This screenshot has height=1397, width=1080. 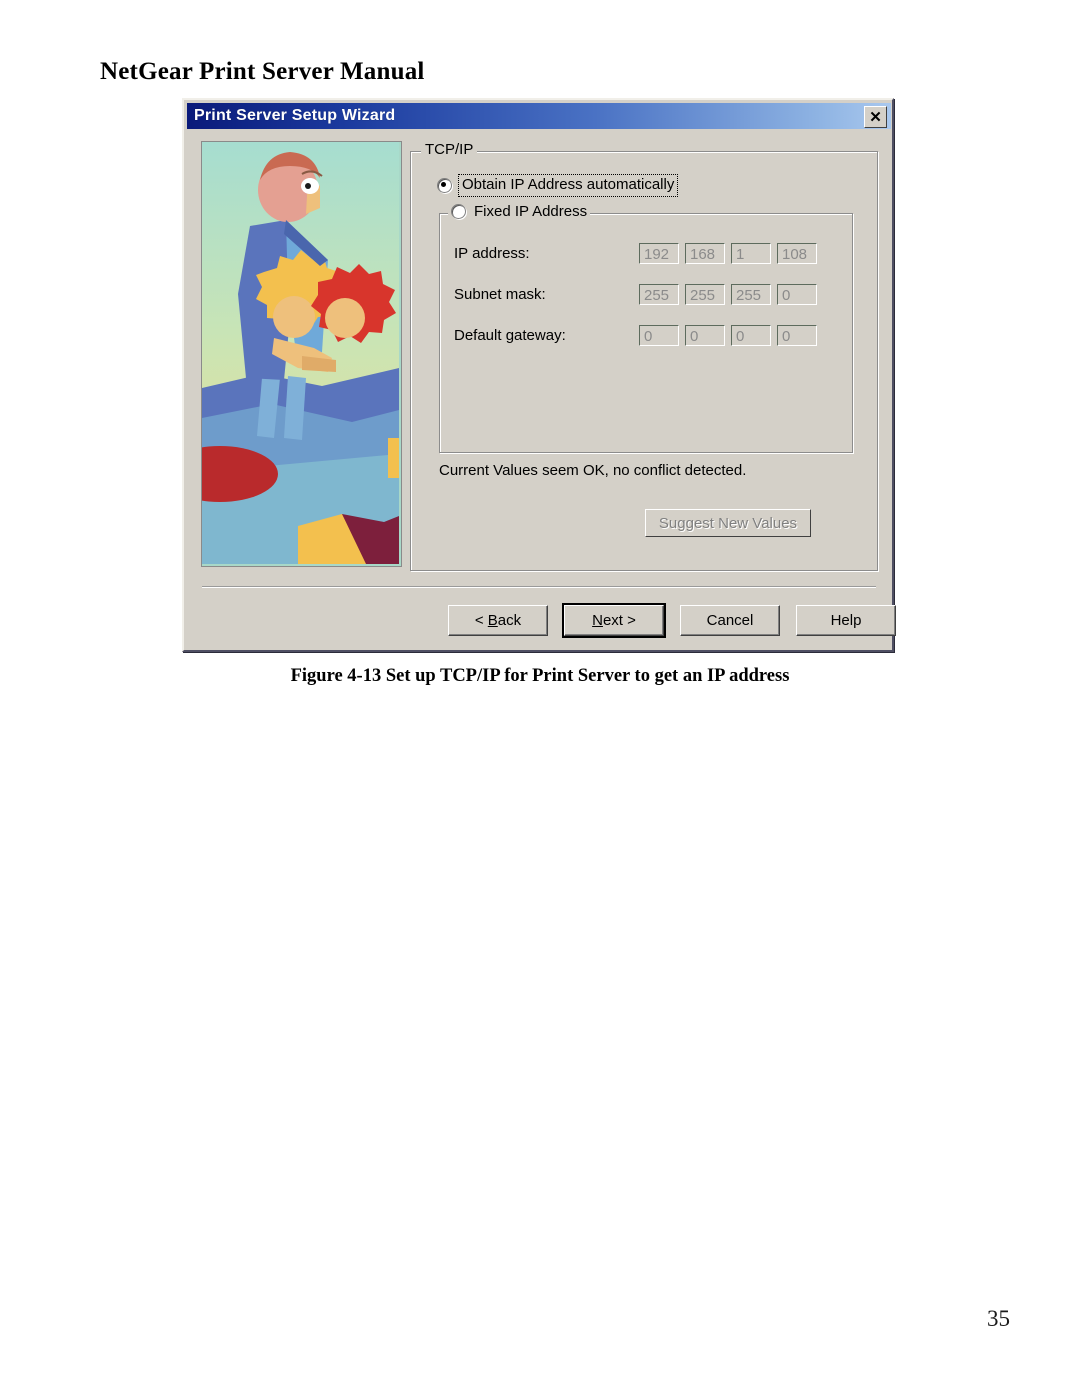 I want to click on cancel-button: Cancel, so click(x=730, y=620).